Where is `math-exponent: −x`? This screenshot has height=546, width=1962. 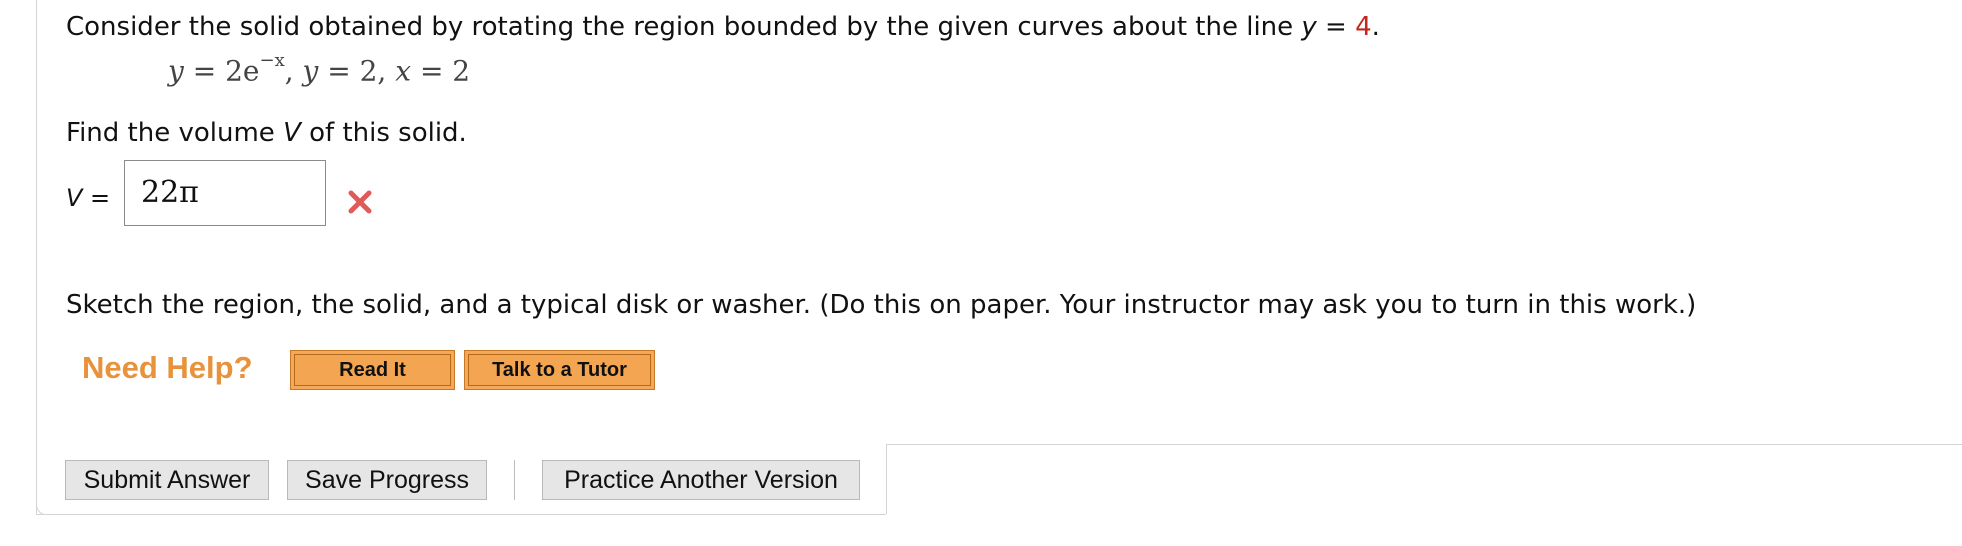 math-exponent: −x is located at coordinates (272, 60).